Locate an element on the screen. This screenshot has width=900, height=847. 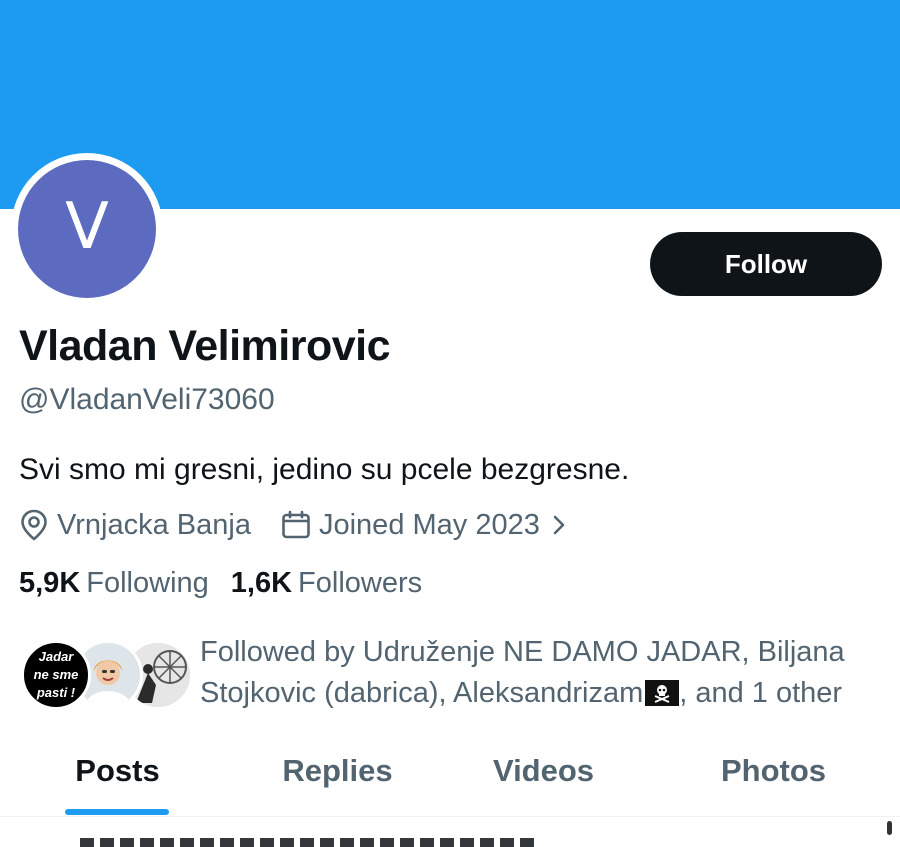
profile-meta: Vrnjacka Banja Joined May 2023 is located at coordinates (296, 525).